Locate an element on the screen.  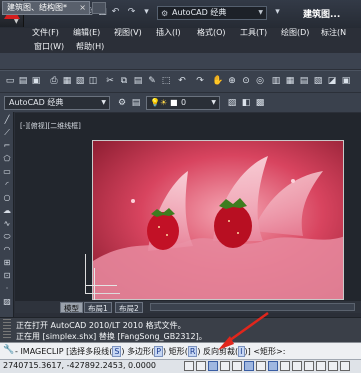
infer-constraints-icon is located at coordinates (189, 366).